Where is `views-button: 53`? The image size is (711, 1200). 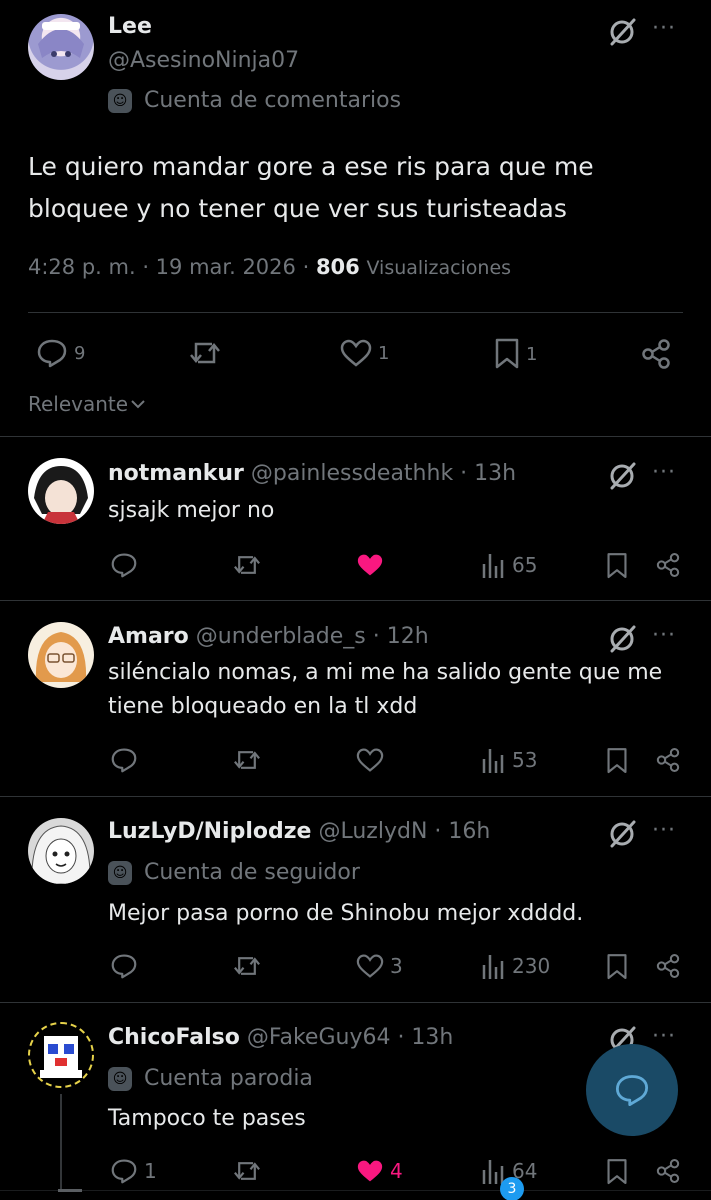 views-button: 53 is located at coordinates (509, 760).